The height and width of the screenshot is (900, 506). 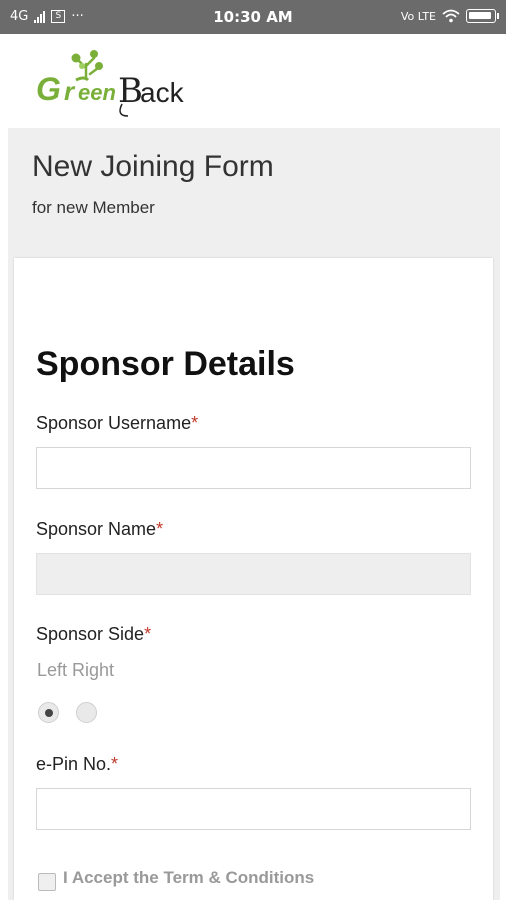 What do you see at coordinates (153, 166) in the screenshot?
I see `page-title: New Joining Form` at bounding box center [153, 166].